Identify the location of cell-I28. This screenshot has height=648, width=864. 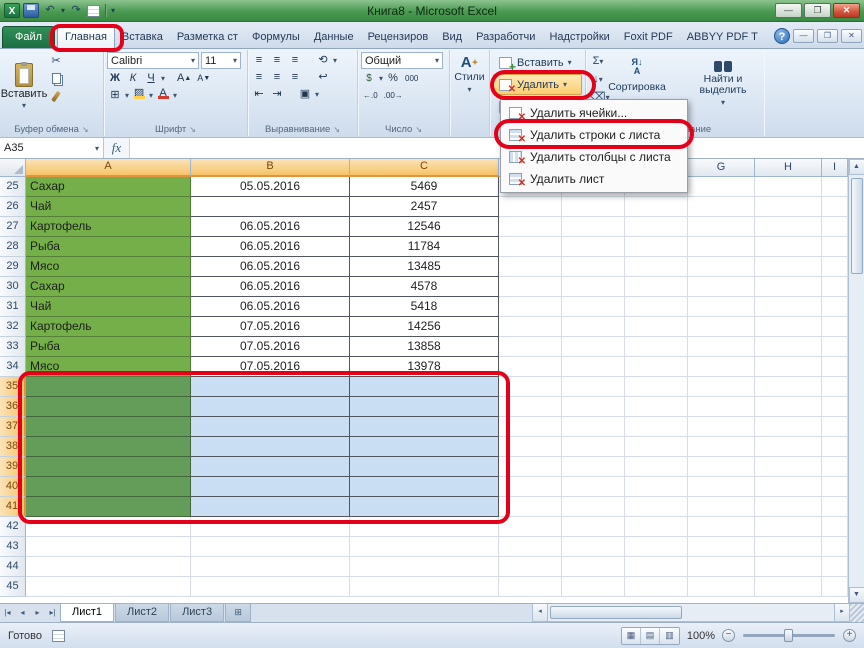
(835, 247).